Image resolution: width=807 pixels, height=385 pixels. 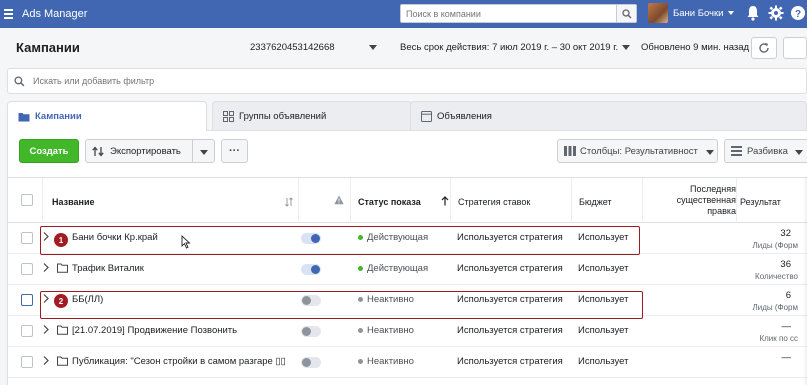 I want to click on company-search, so click(x=518, y=13).